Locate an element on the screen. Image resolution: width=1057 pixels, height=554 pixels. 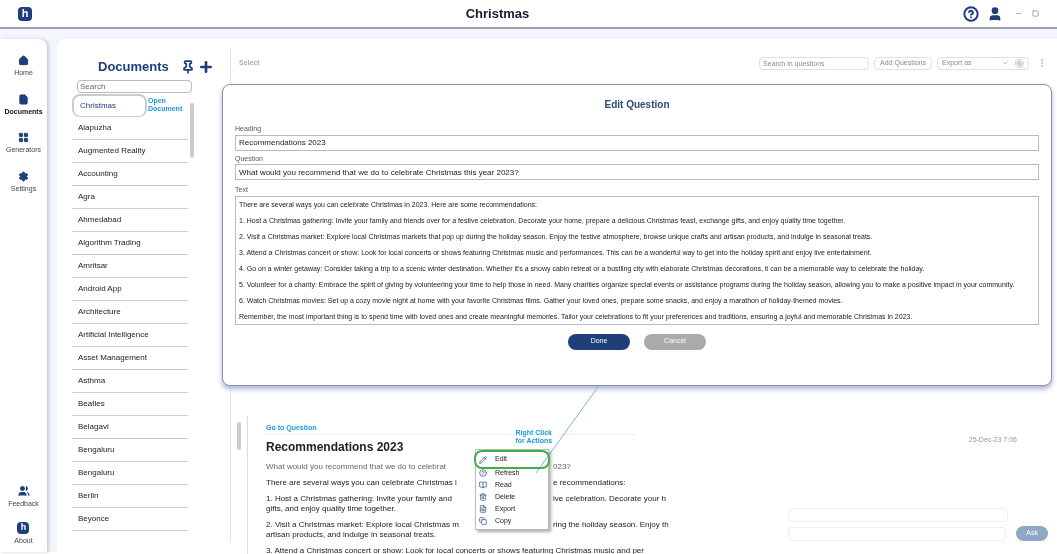
add-icon is located at coordinates (205, 66).